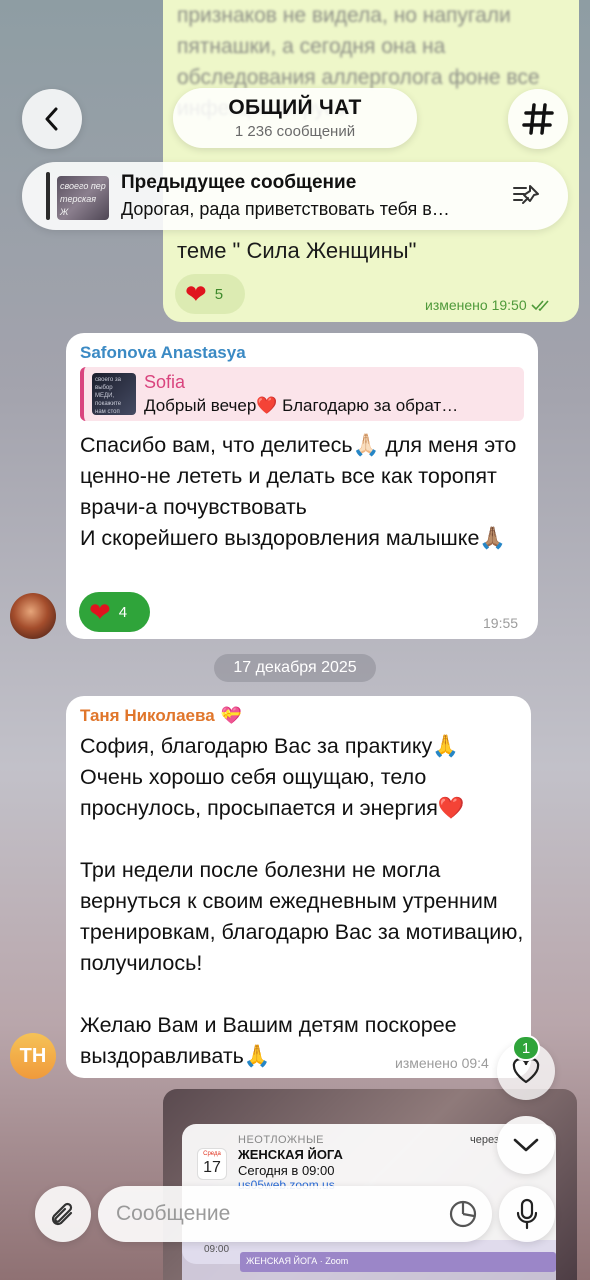 The height and width of the screenshot is (1280, 590). Describe the element at coordinates (212, 1154) in the screenshot. I see `calendar-day-name: Среда` at that location.